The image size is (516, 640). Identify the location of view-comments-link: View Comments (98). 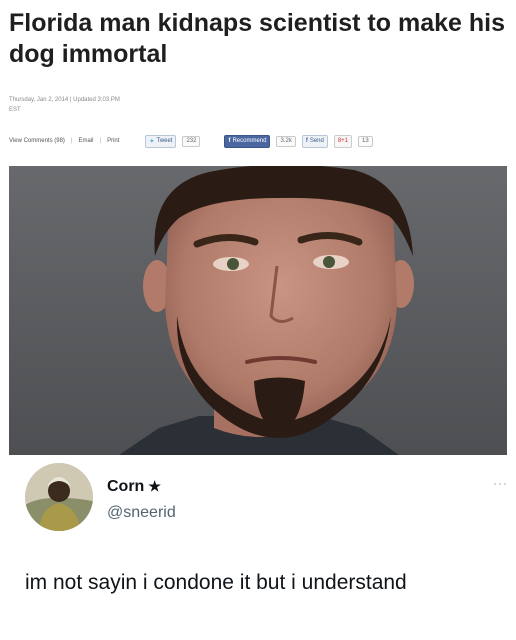
(37, 141).